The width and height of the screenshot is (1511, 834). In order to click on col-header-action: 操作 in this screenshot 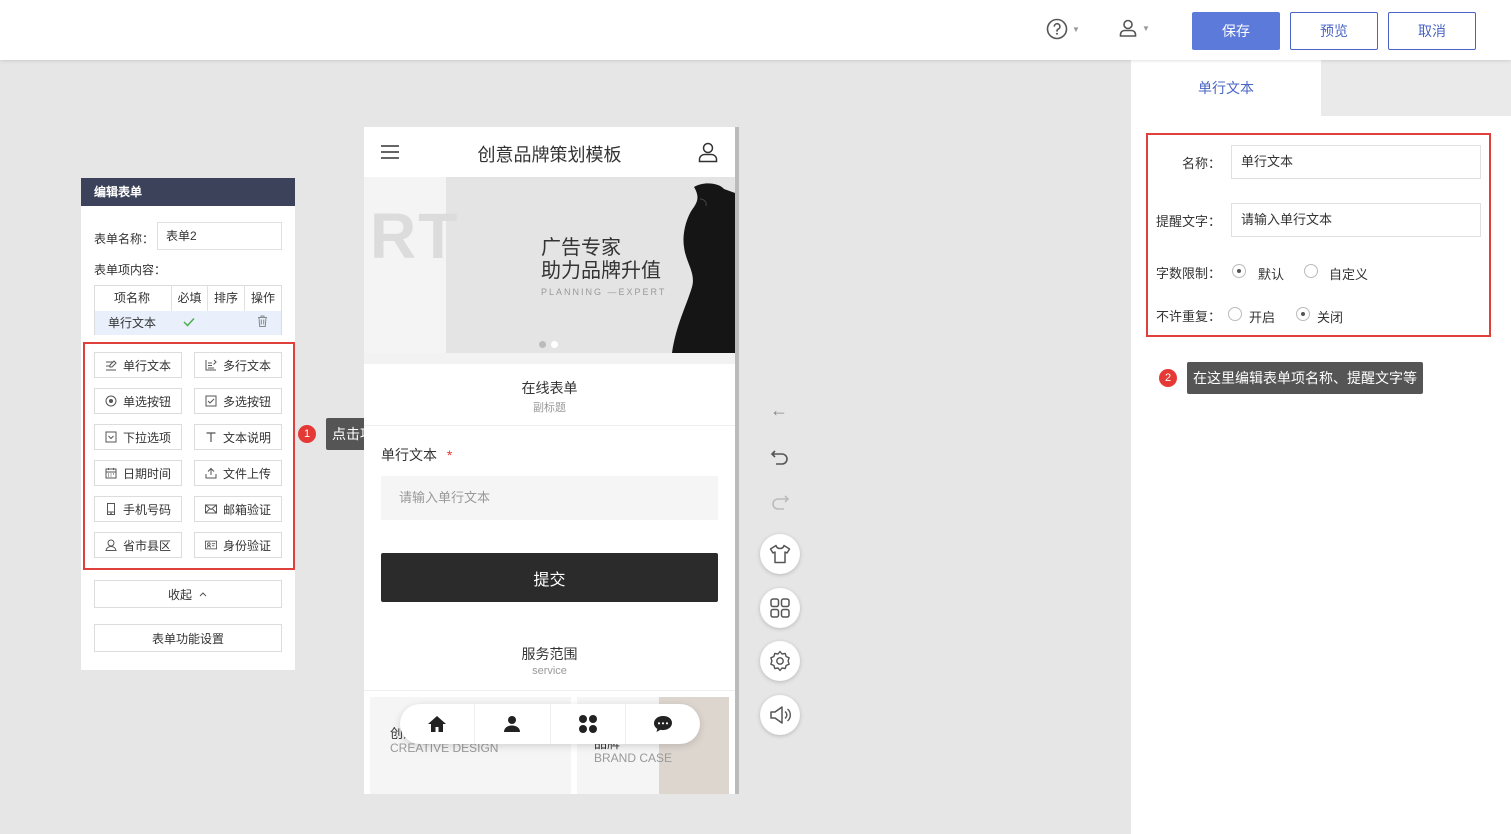, I will do `click(262, 298)`.